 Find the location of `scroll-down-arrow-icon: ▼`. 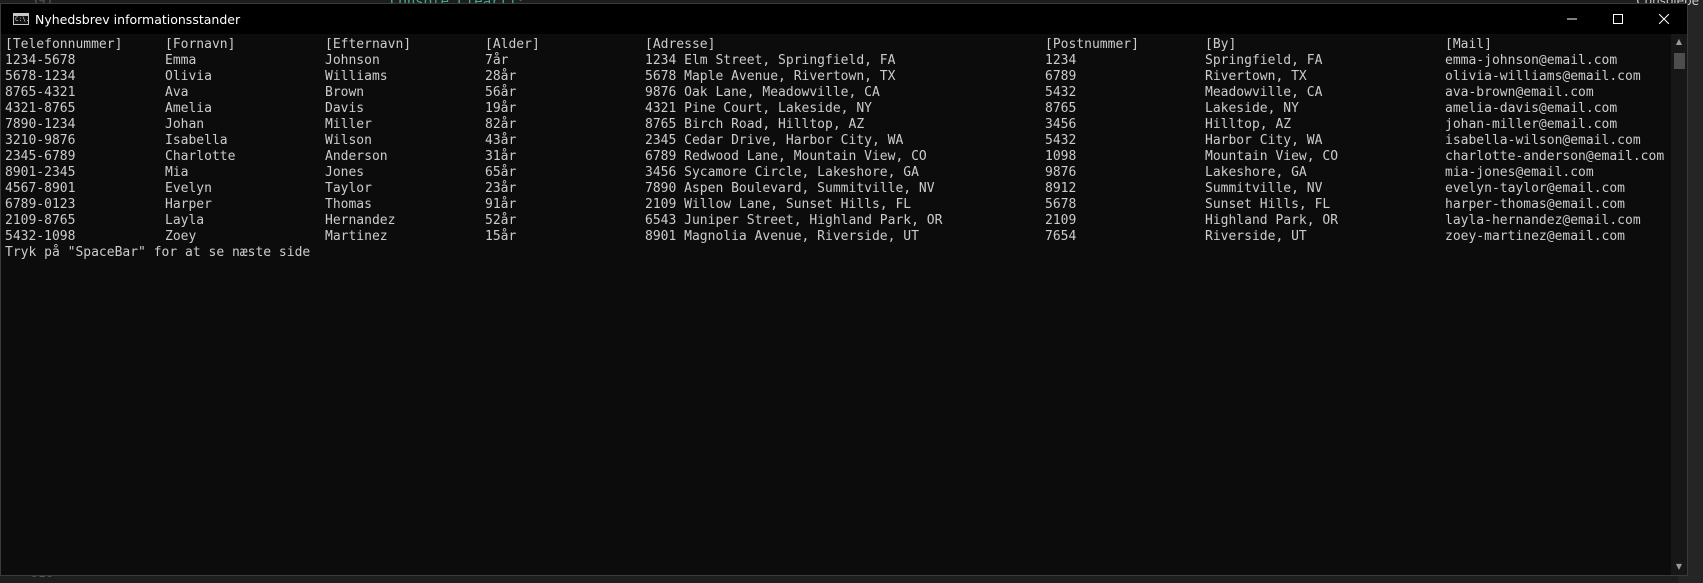

scroll-down-arrow-icon: ▼ is located at coordinates (1679, 567).